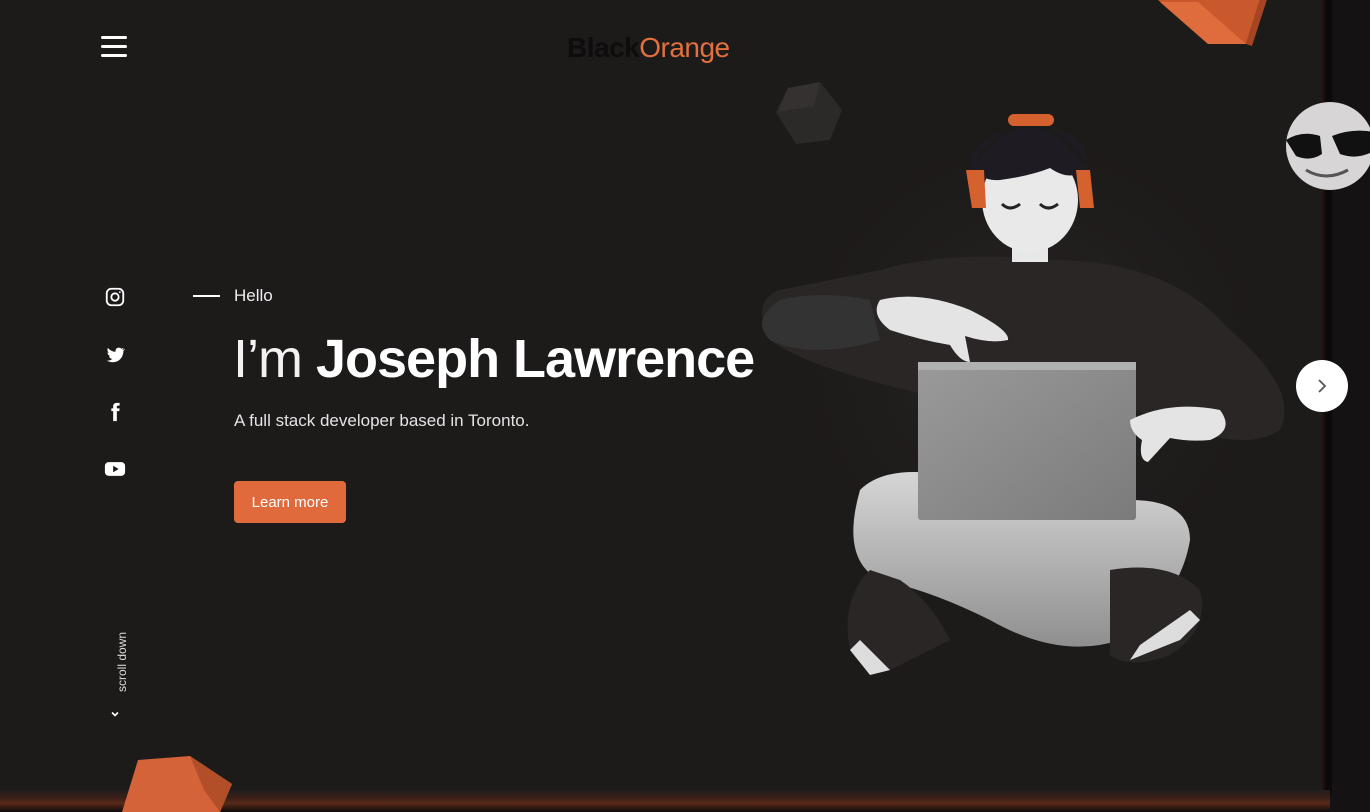 This screenshot has height=812, width=1370. I want to click on menu-hamburger-icon, so click(114, 48).